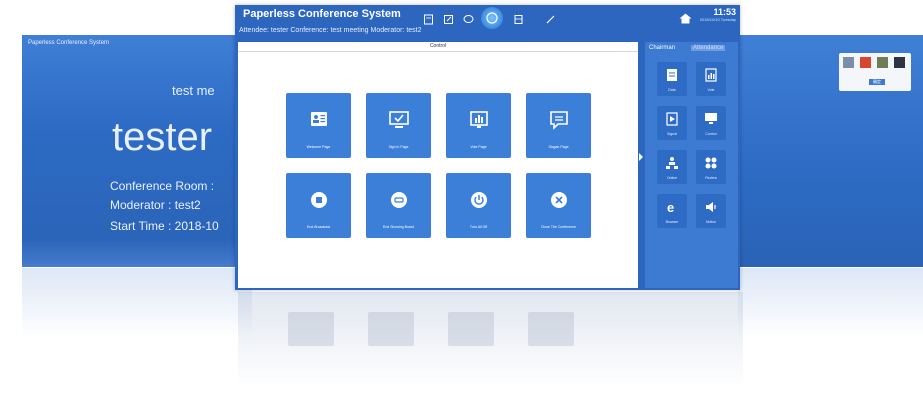  Describe the element at coordinates (162, 137) in the screenshot. I see `left-attendee-name: tester` at that location.